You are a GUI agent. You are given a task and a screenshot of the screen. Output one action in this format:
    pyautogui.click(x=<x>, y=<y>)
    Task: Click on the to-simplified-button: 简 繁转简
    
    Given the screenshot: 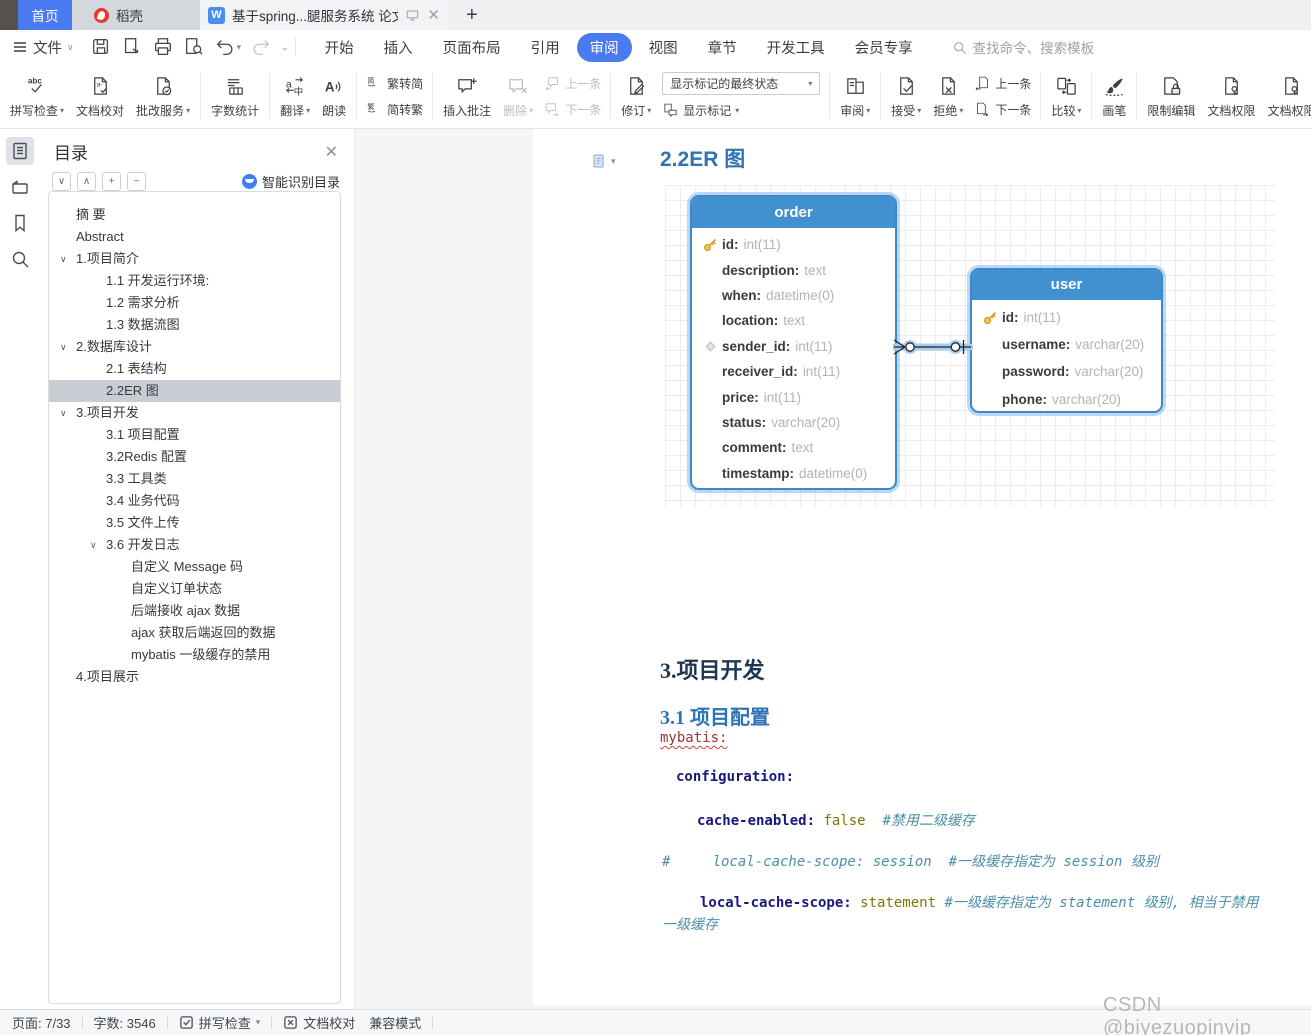 What is the action you would take?
    pyautogui.click(x=395, y=83)
    